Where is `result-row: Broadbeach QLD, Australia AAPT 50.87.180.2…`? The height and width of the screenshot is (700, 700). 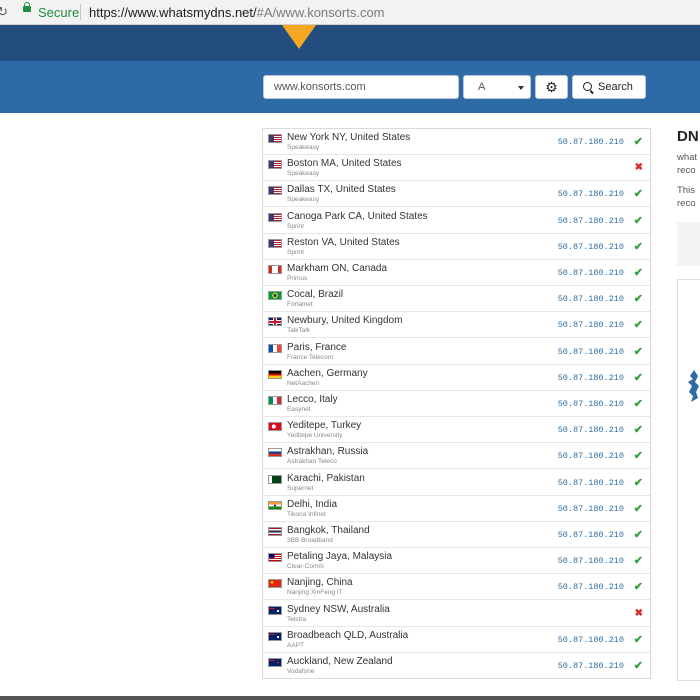 result-row: Broadbeach QLD, Australia AAPT 50.87.180.2… is located at coordinates (456, 640).